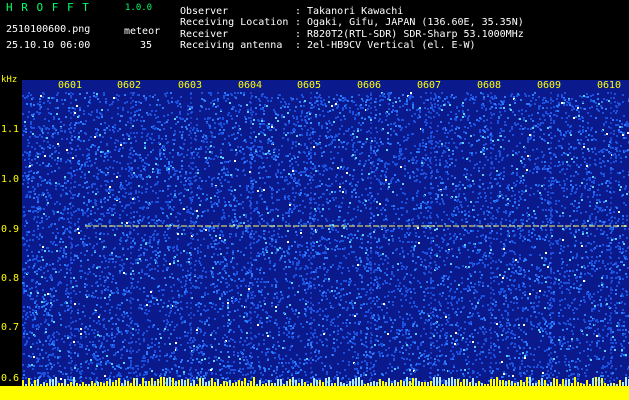 Image resolution: width=629 pixels, height=400 pixels. Describe the element at coordinates (48, 7) in the screenshot. I see `app-name: H R O F F T` at that location.